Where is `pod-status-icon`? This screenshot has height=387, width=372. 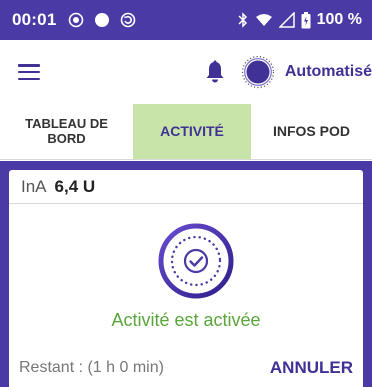
pod-status-icon is located at coordinates (258, 72).